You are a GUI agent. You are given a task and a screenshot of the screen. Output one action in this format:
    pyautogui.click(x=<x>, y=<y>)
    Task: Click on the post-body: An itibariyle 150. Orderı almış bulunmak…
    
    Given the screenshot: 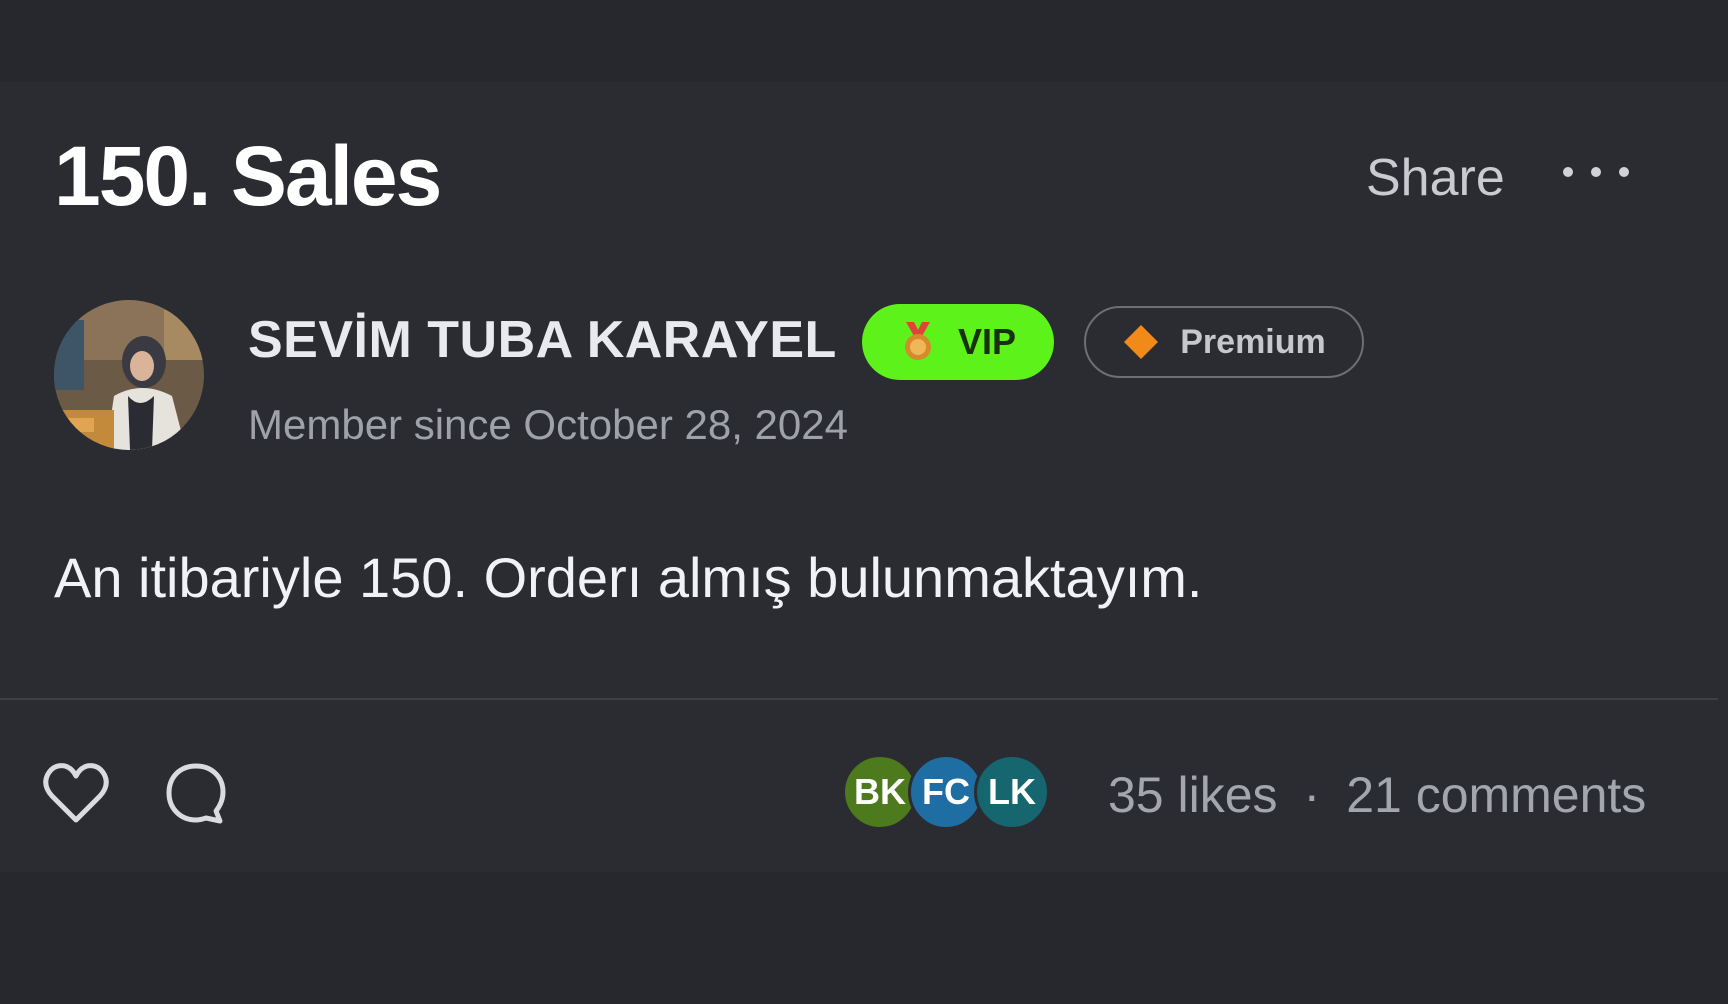 What is the action you would take?
    pyautogui.click(x=628, y=577)
    